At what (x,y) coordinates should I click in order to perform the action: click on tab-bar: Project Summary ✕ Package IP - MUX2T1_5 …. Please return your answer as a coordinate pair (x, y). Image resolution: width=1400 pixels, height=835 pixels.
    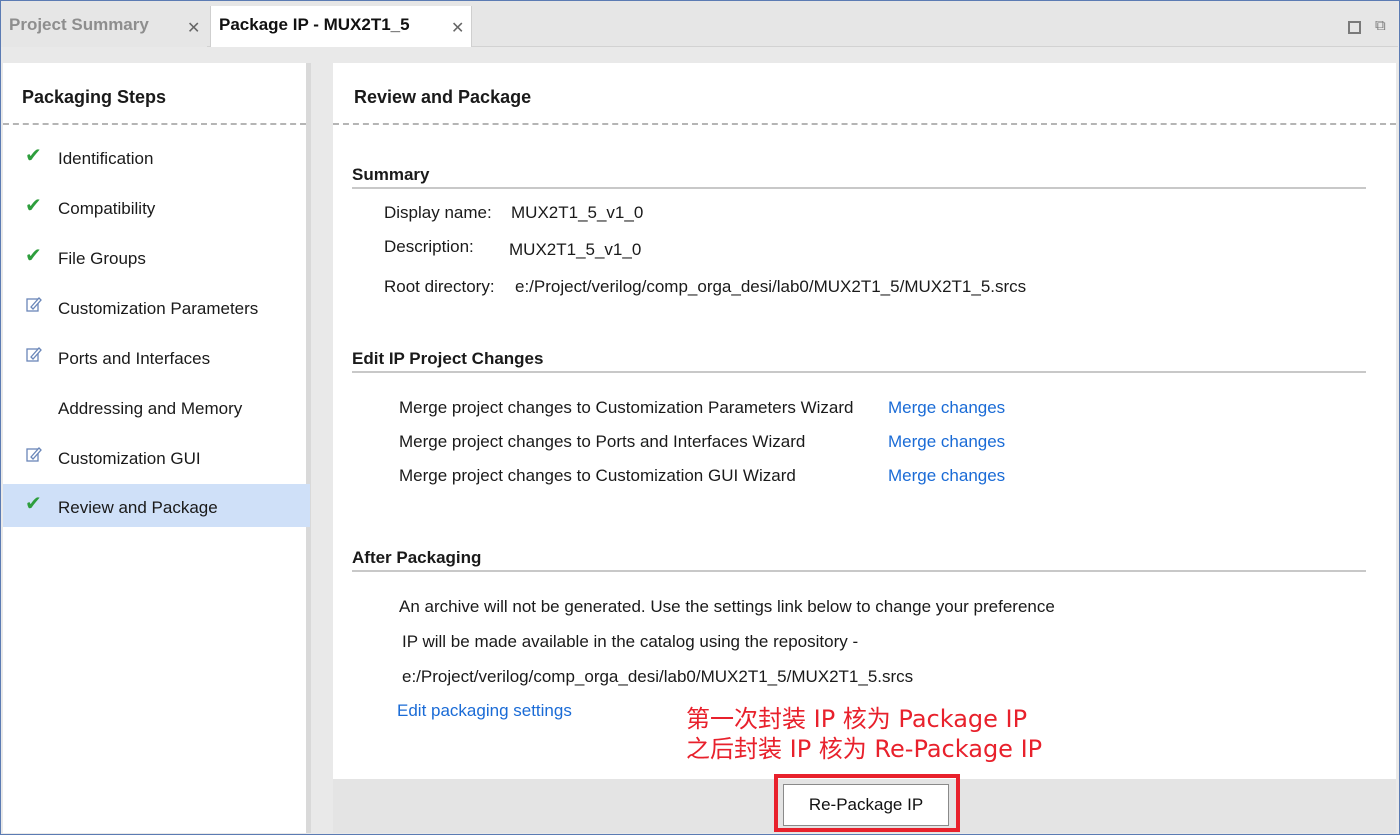
    Looking at the image, I should click on (699, 24).